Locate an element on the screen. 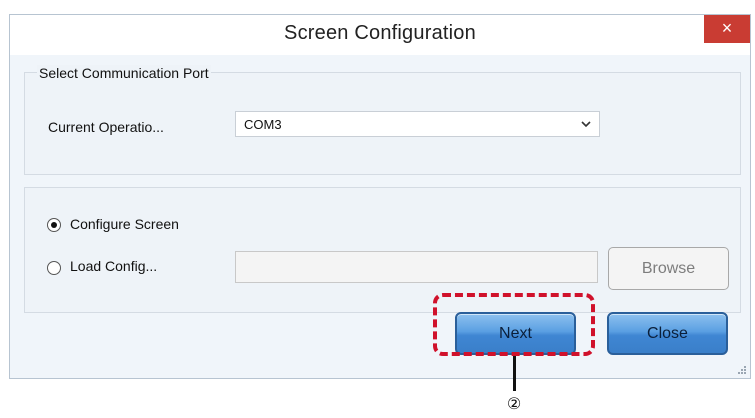 Image resolution: width=755 pixels, height=418 pixels. port-select: COM3 is located at coordinates (417, 124).